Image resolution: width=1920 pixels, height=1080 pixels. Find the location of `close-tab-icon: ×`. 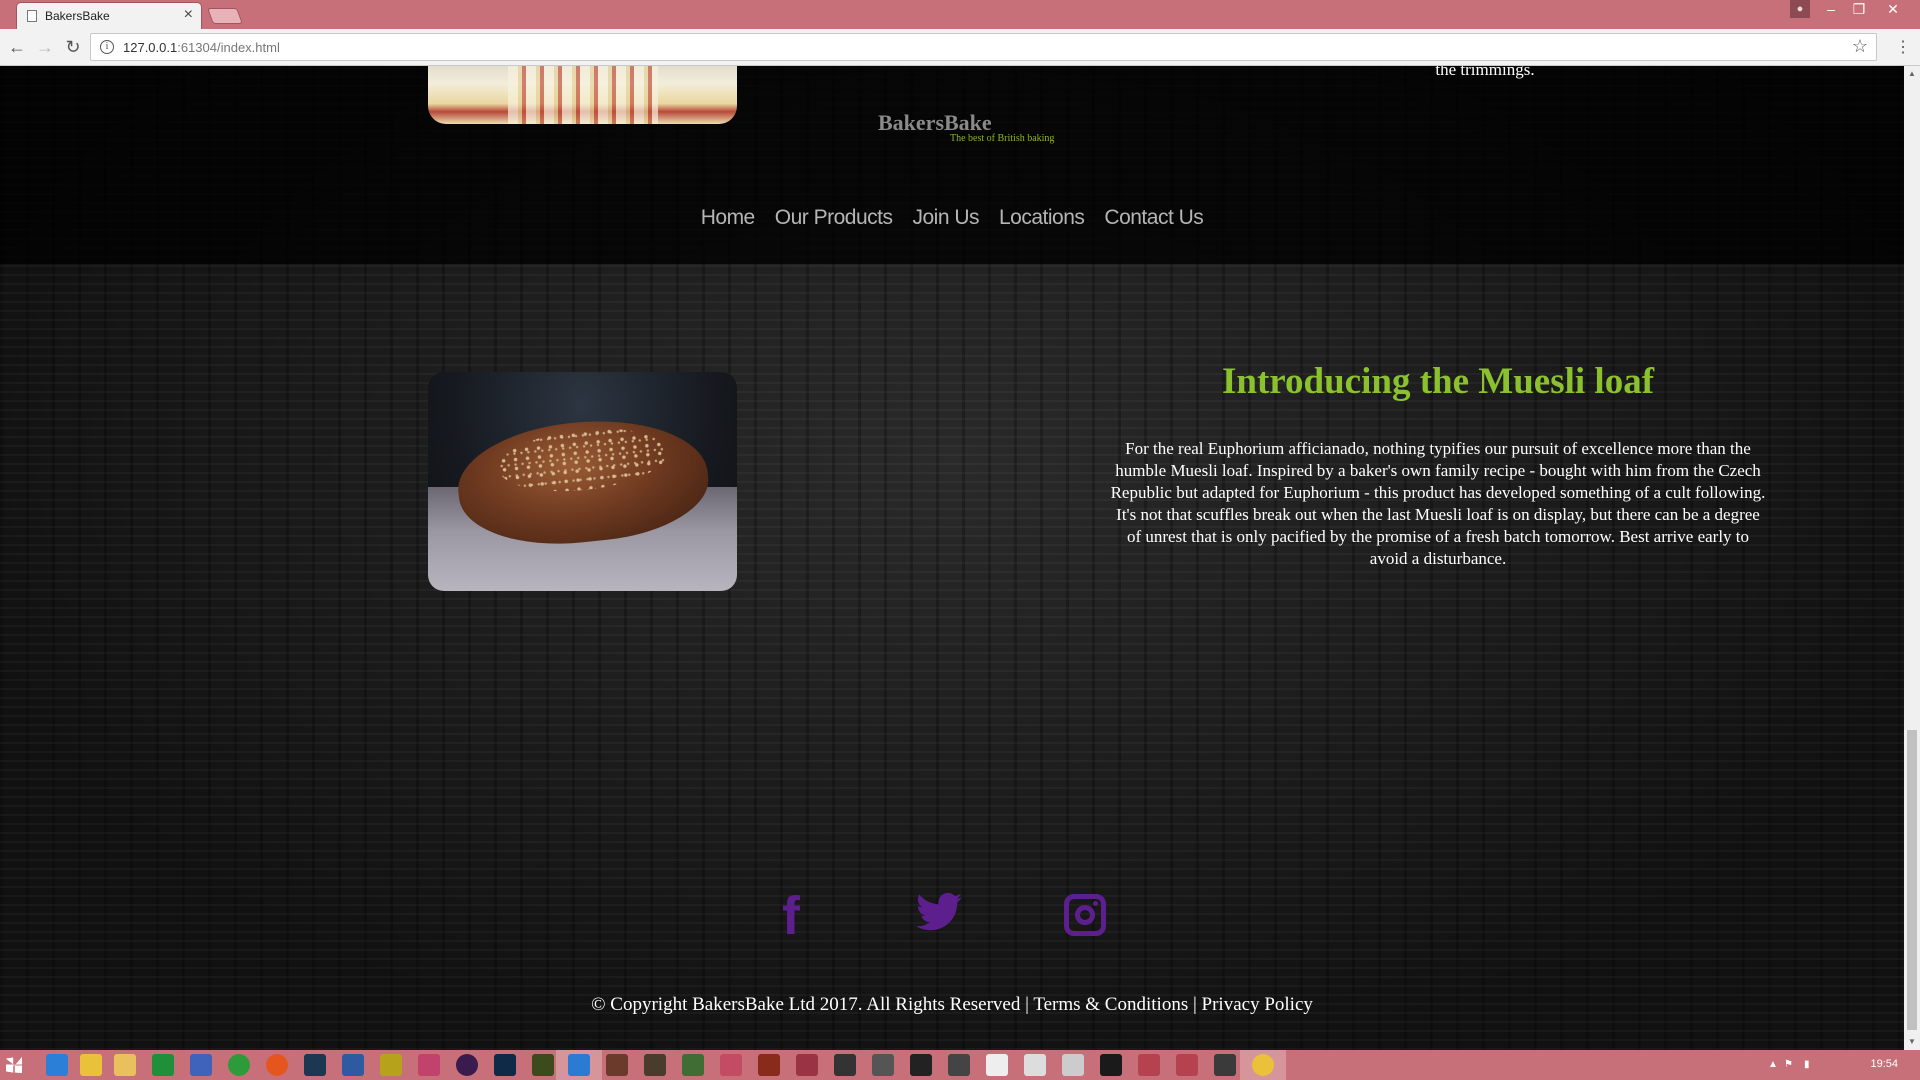

close-tab-icon: × is located at coordinates (188, 15).